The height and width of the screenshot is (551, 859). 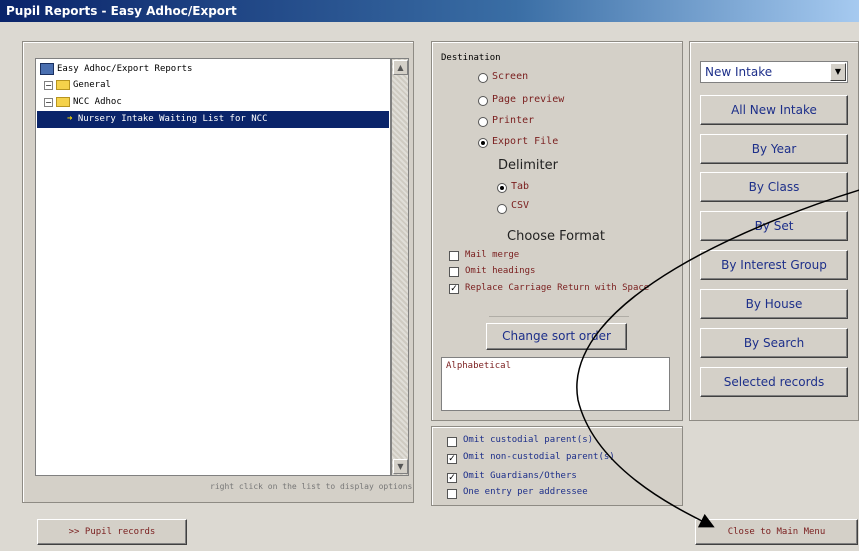 I want to click on by-class-button: By Class, so click(x=774, y=187).